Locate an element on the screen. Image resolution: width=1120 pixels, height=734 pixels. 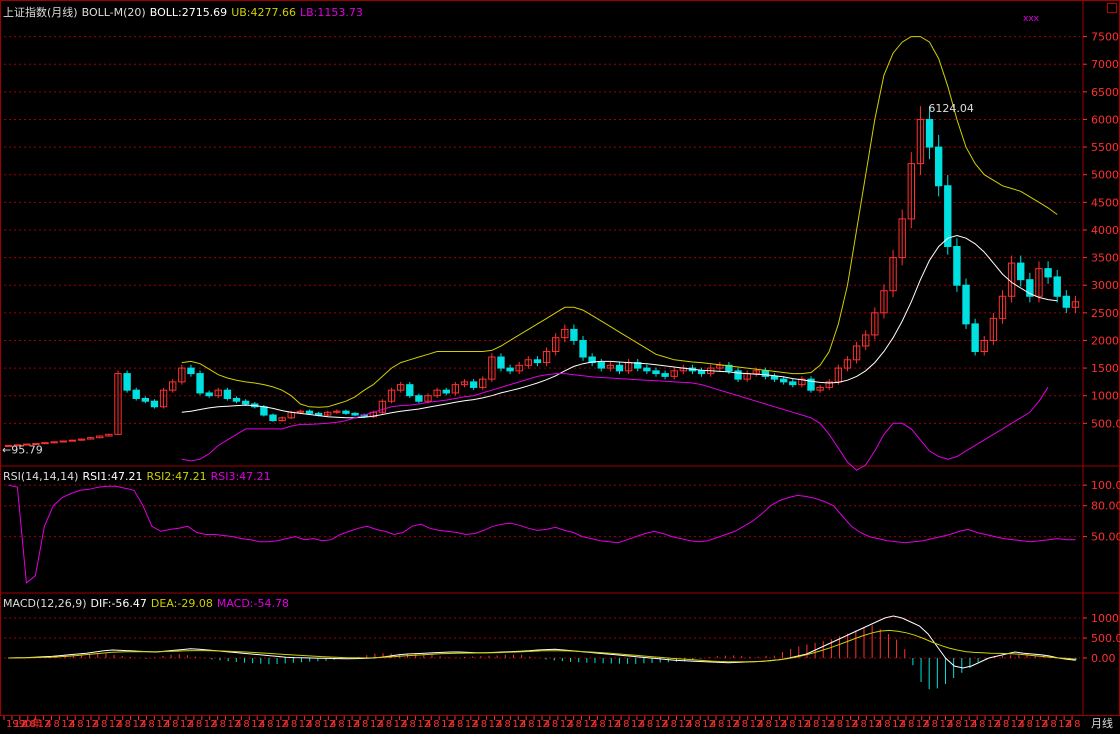
main-ytick-label: 4000 is located at coordinates (1105, 230).